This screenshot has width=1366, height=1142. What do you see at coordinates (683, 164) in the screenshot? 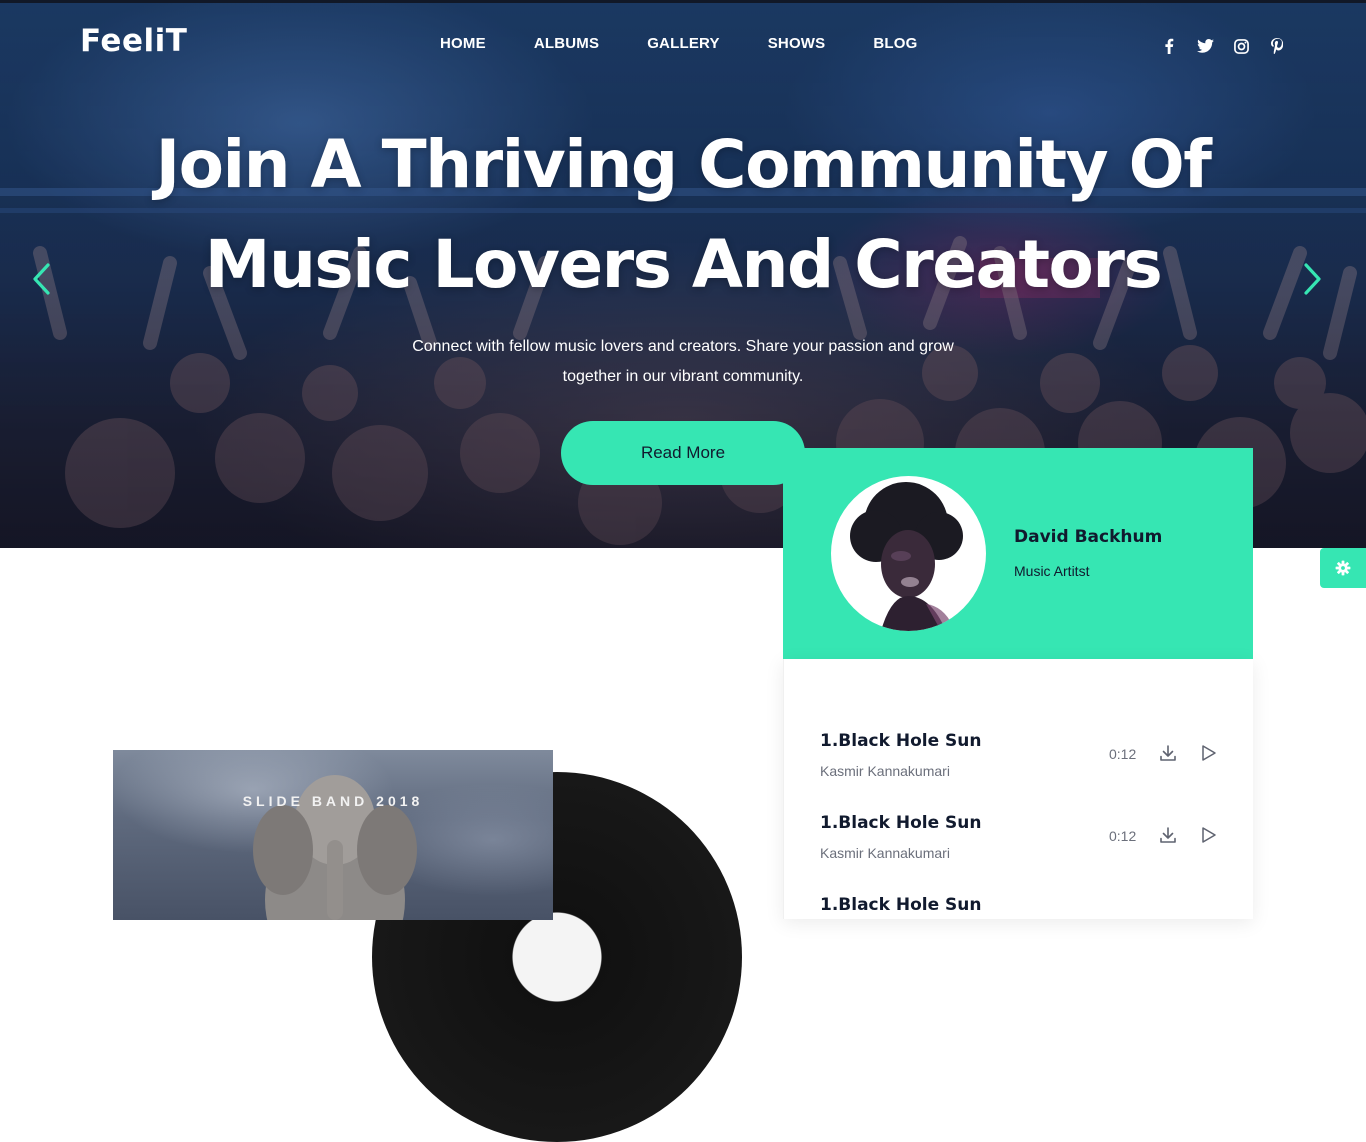
I see `hero-headline-line-1: Join A Thriving Community Of` at bounding box center [683, 164].